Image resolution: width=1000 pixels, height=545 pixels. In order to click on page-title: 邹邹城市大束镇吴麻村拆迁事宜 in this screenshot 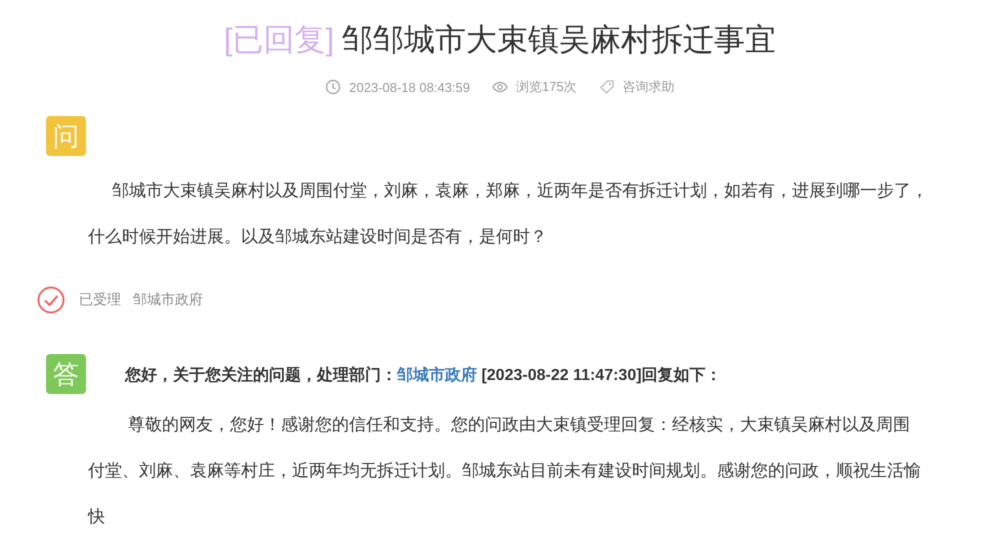, I will do `click(559, 39)`.